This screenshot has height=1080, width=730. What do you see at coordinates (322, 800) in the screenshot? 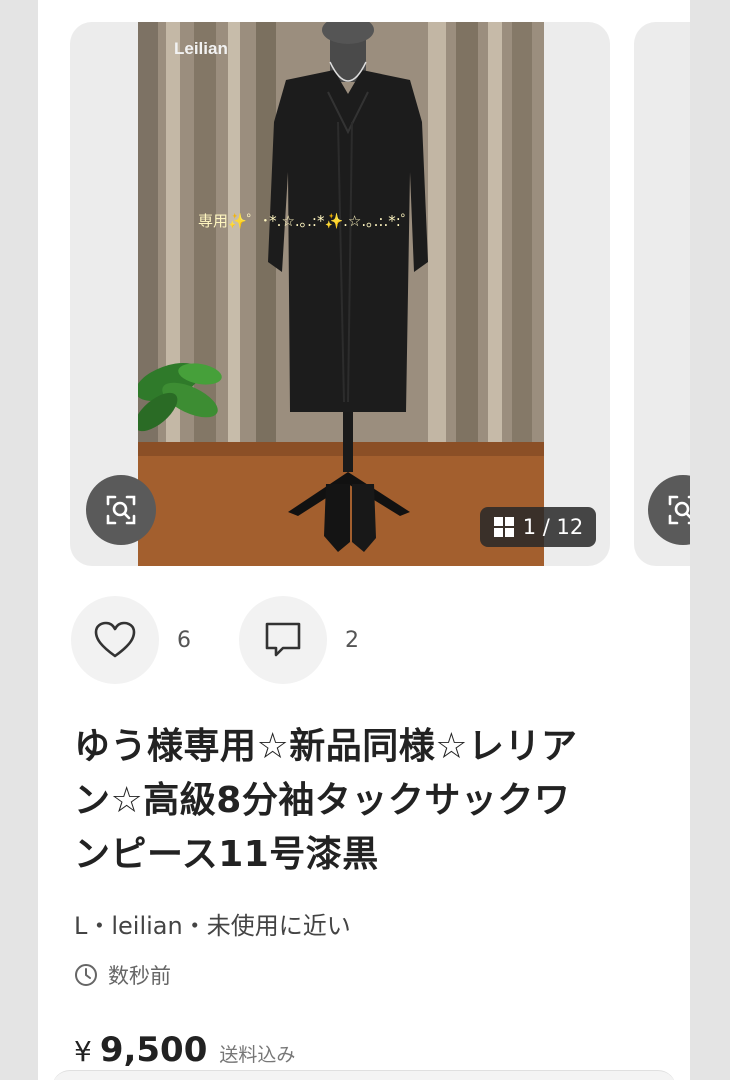
I see `item-title-line: ン☆高級8分袖タックサックワ` at bounding box center [322, 800].